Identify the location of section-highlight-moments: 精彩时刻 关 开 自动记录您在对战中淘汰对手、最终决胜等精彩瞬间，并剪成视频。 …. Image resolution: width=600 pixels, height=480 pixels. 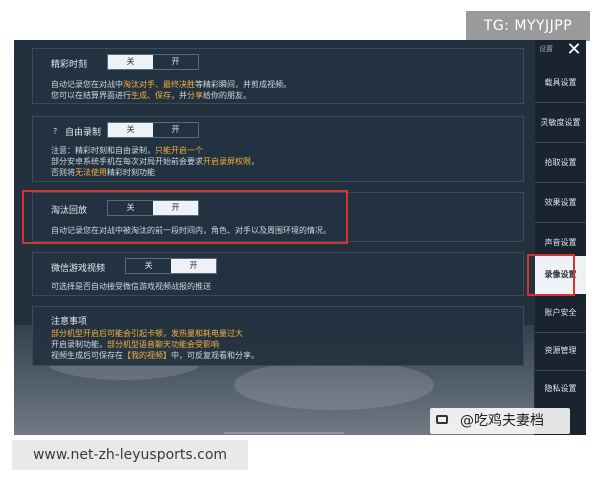
(278, 76).